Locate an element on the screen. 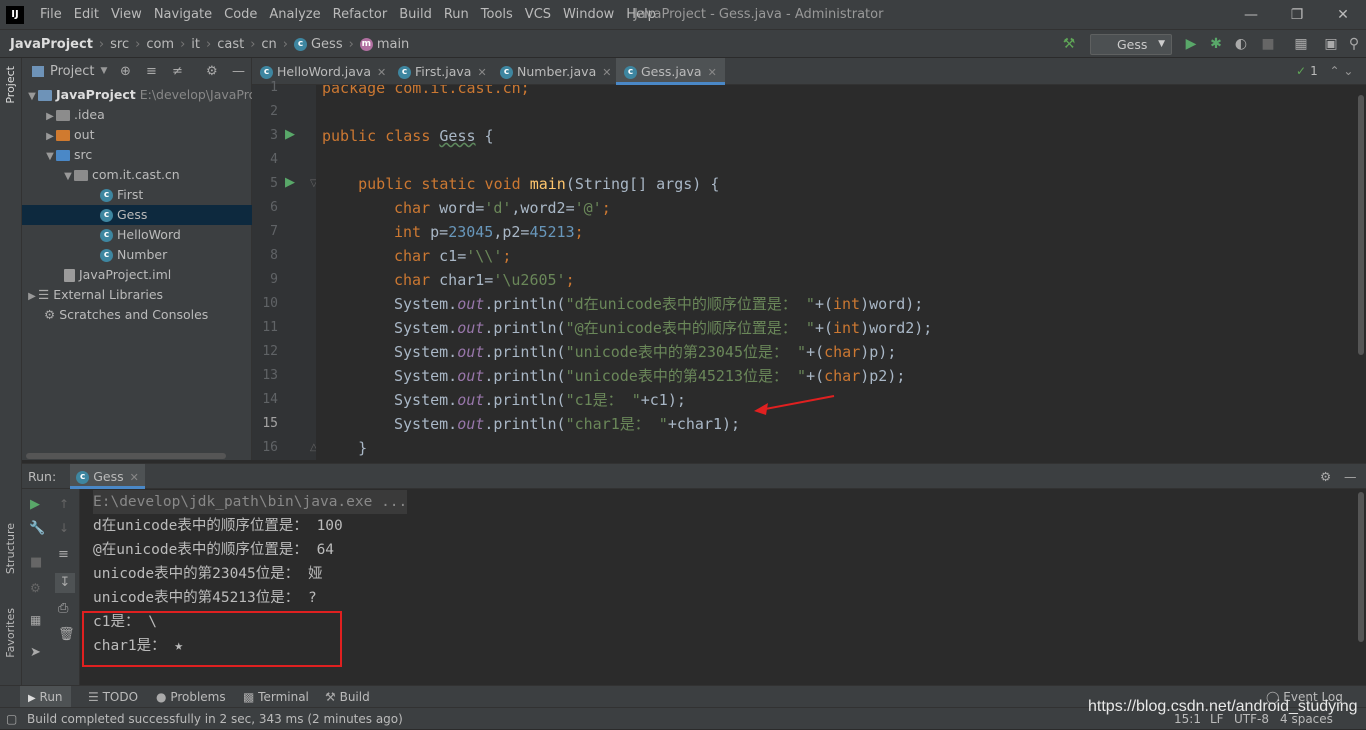 The width and height of the screenshot is (1366, 730). crumb-com: com is located at coordinates (160, 44).